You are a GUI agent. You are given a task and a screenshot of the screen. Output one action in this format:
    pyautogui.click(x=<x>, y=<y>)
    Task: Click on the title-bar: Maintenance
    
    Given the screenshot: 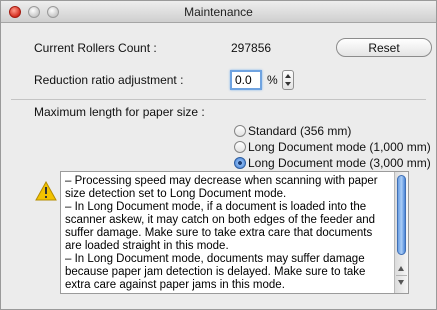 What is the action you would take?
    pyautogui.click(x=218, y=12)
    